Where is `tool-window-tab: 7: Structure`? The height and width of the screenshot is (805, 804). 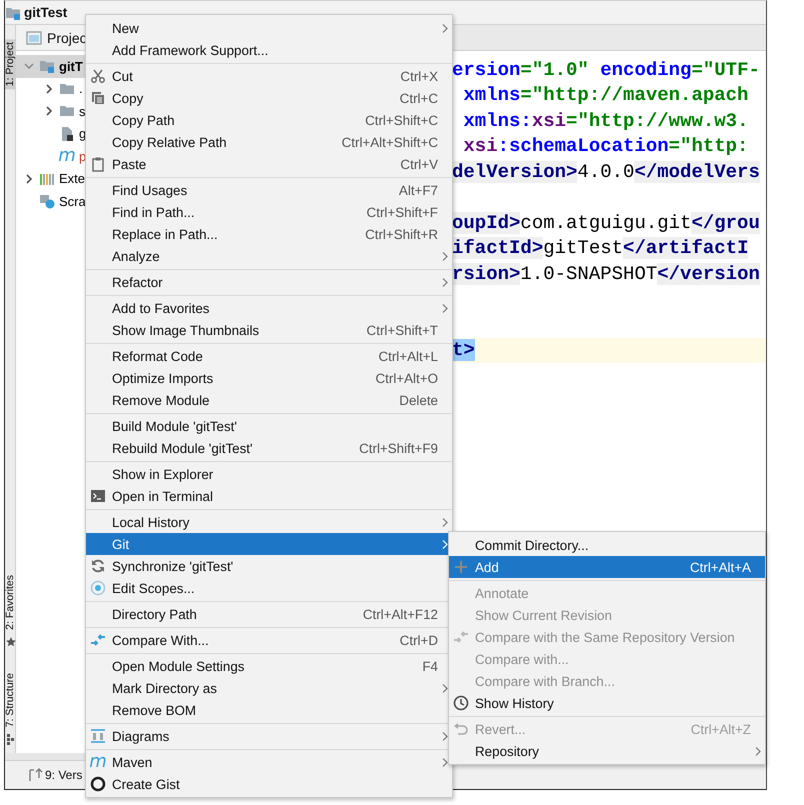 tool-window-tab: 7: Structure is located at coordinates (10, 700).